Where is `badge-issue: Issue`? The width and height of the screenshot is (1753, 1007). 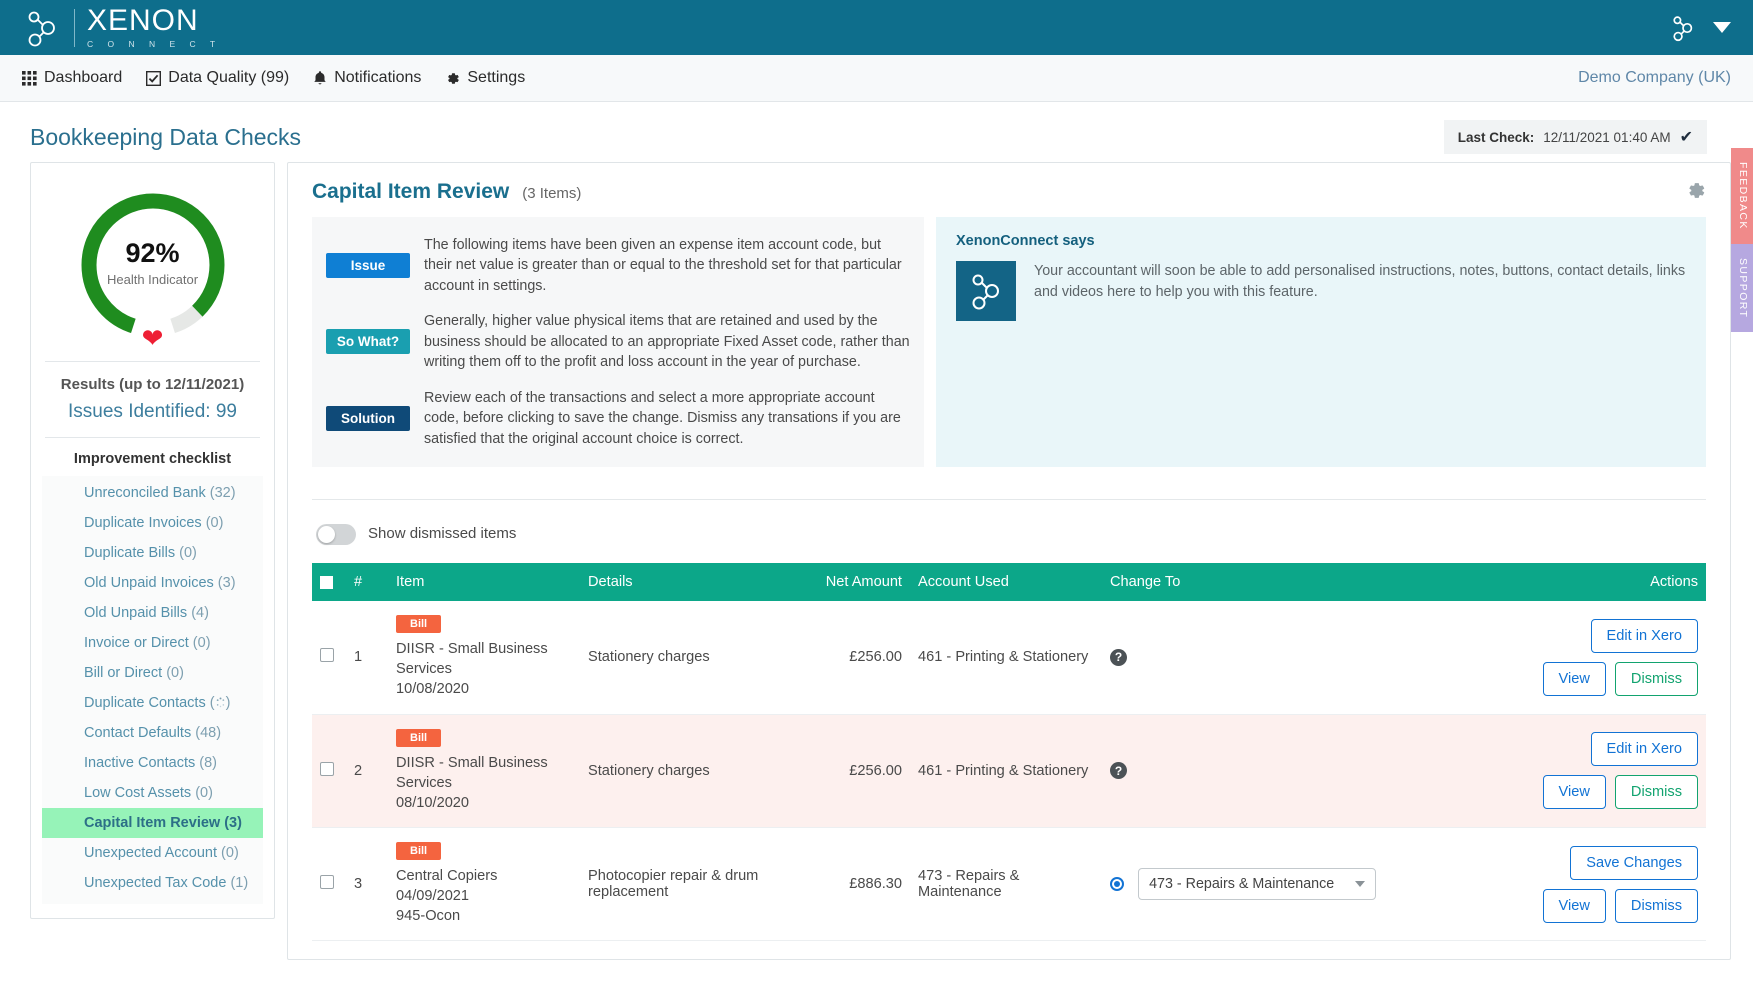
badge-issue: Issue is located at coordinates (368, 266).